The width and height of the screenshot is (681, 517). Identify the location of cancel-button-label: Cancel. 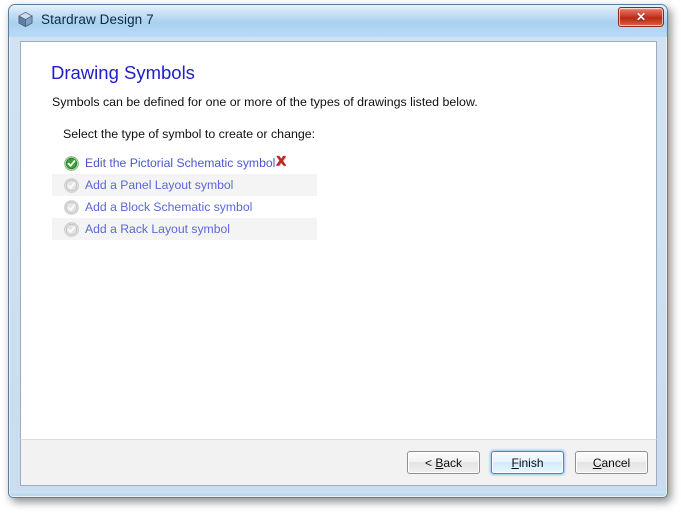
(611, 462).